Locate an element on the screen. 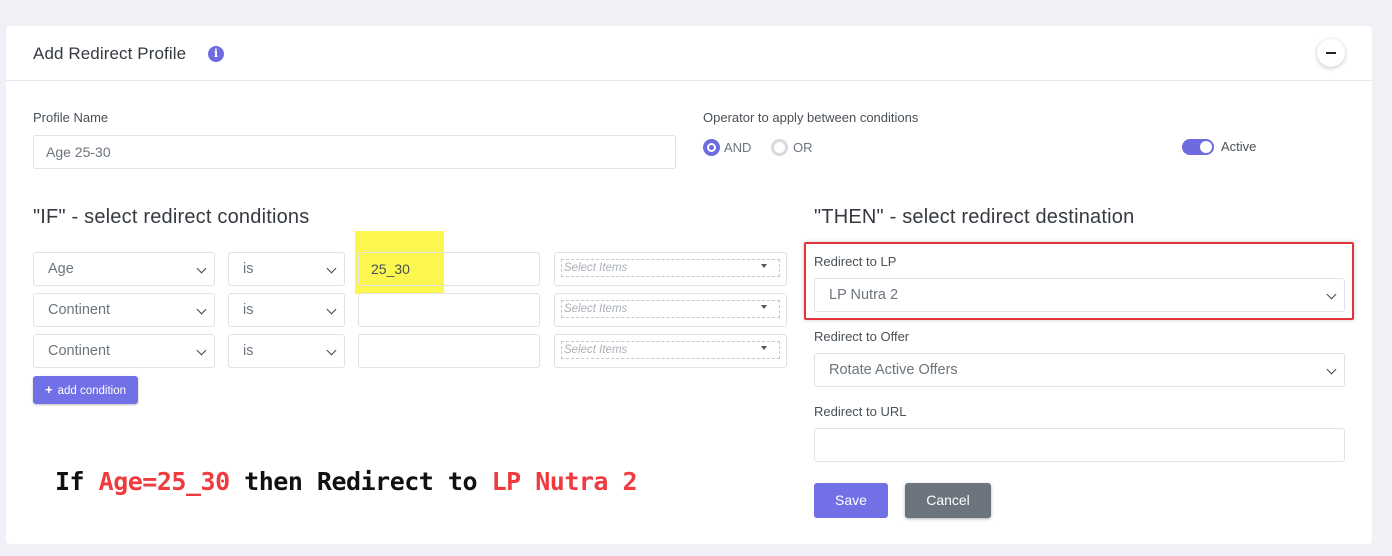 The image size is (1392, 556). active-label: Active is located at coordinates (1239, 146).